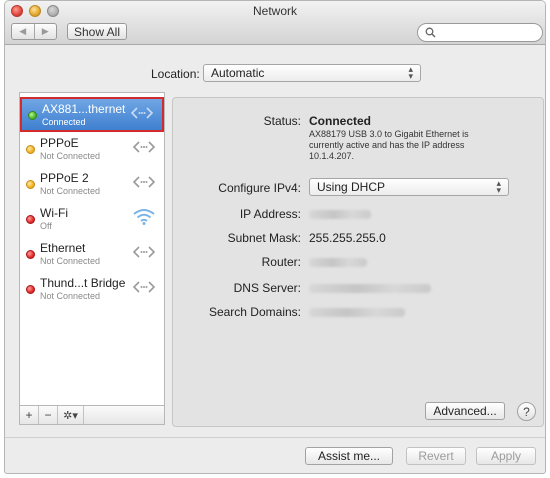 The width and height of the screenshot is (550, 478). Describe the element at coordinates (84, 109) in the screenshot. I see `service-name: AX881...thernet` at that location.